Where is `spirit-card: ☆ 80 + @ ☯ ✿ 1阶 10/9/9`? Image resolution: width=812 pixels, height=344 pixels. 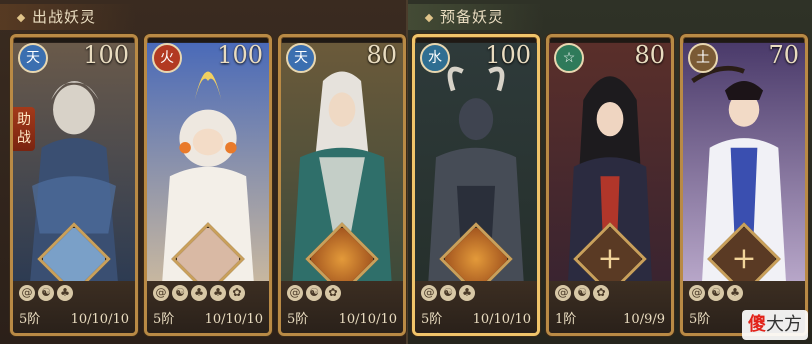
spirit-card: ☆ 80 + @ ☯ ✿ 1阶 10/9/9 is located at coordinates (610, 185).